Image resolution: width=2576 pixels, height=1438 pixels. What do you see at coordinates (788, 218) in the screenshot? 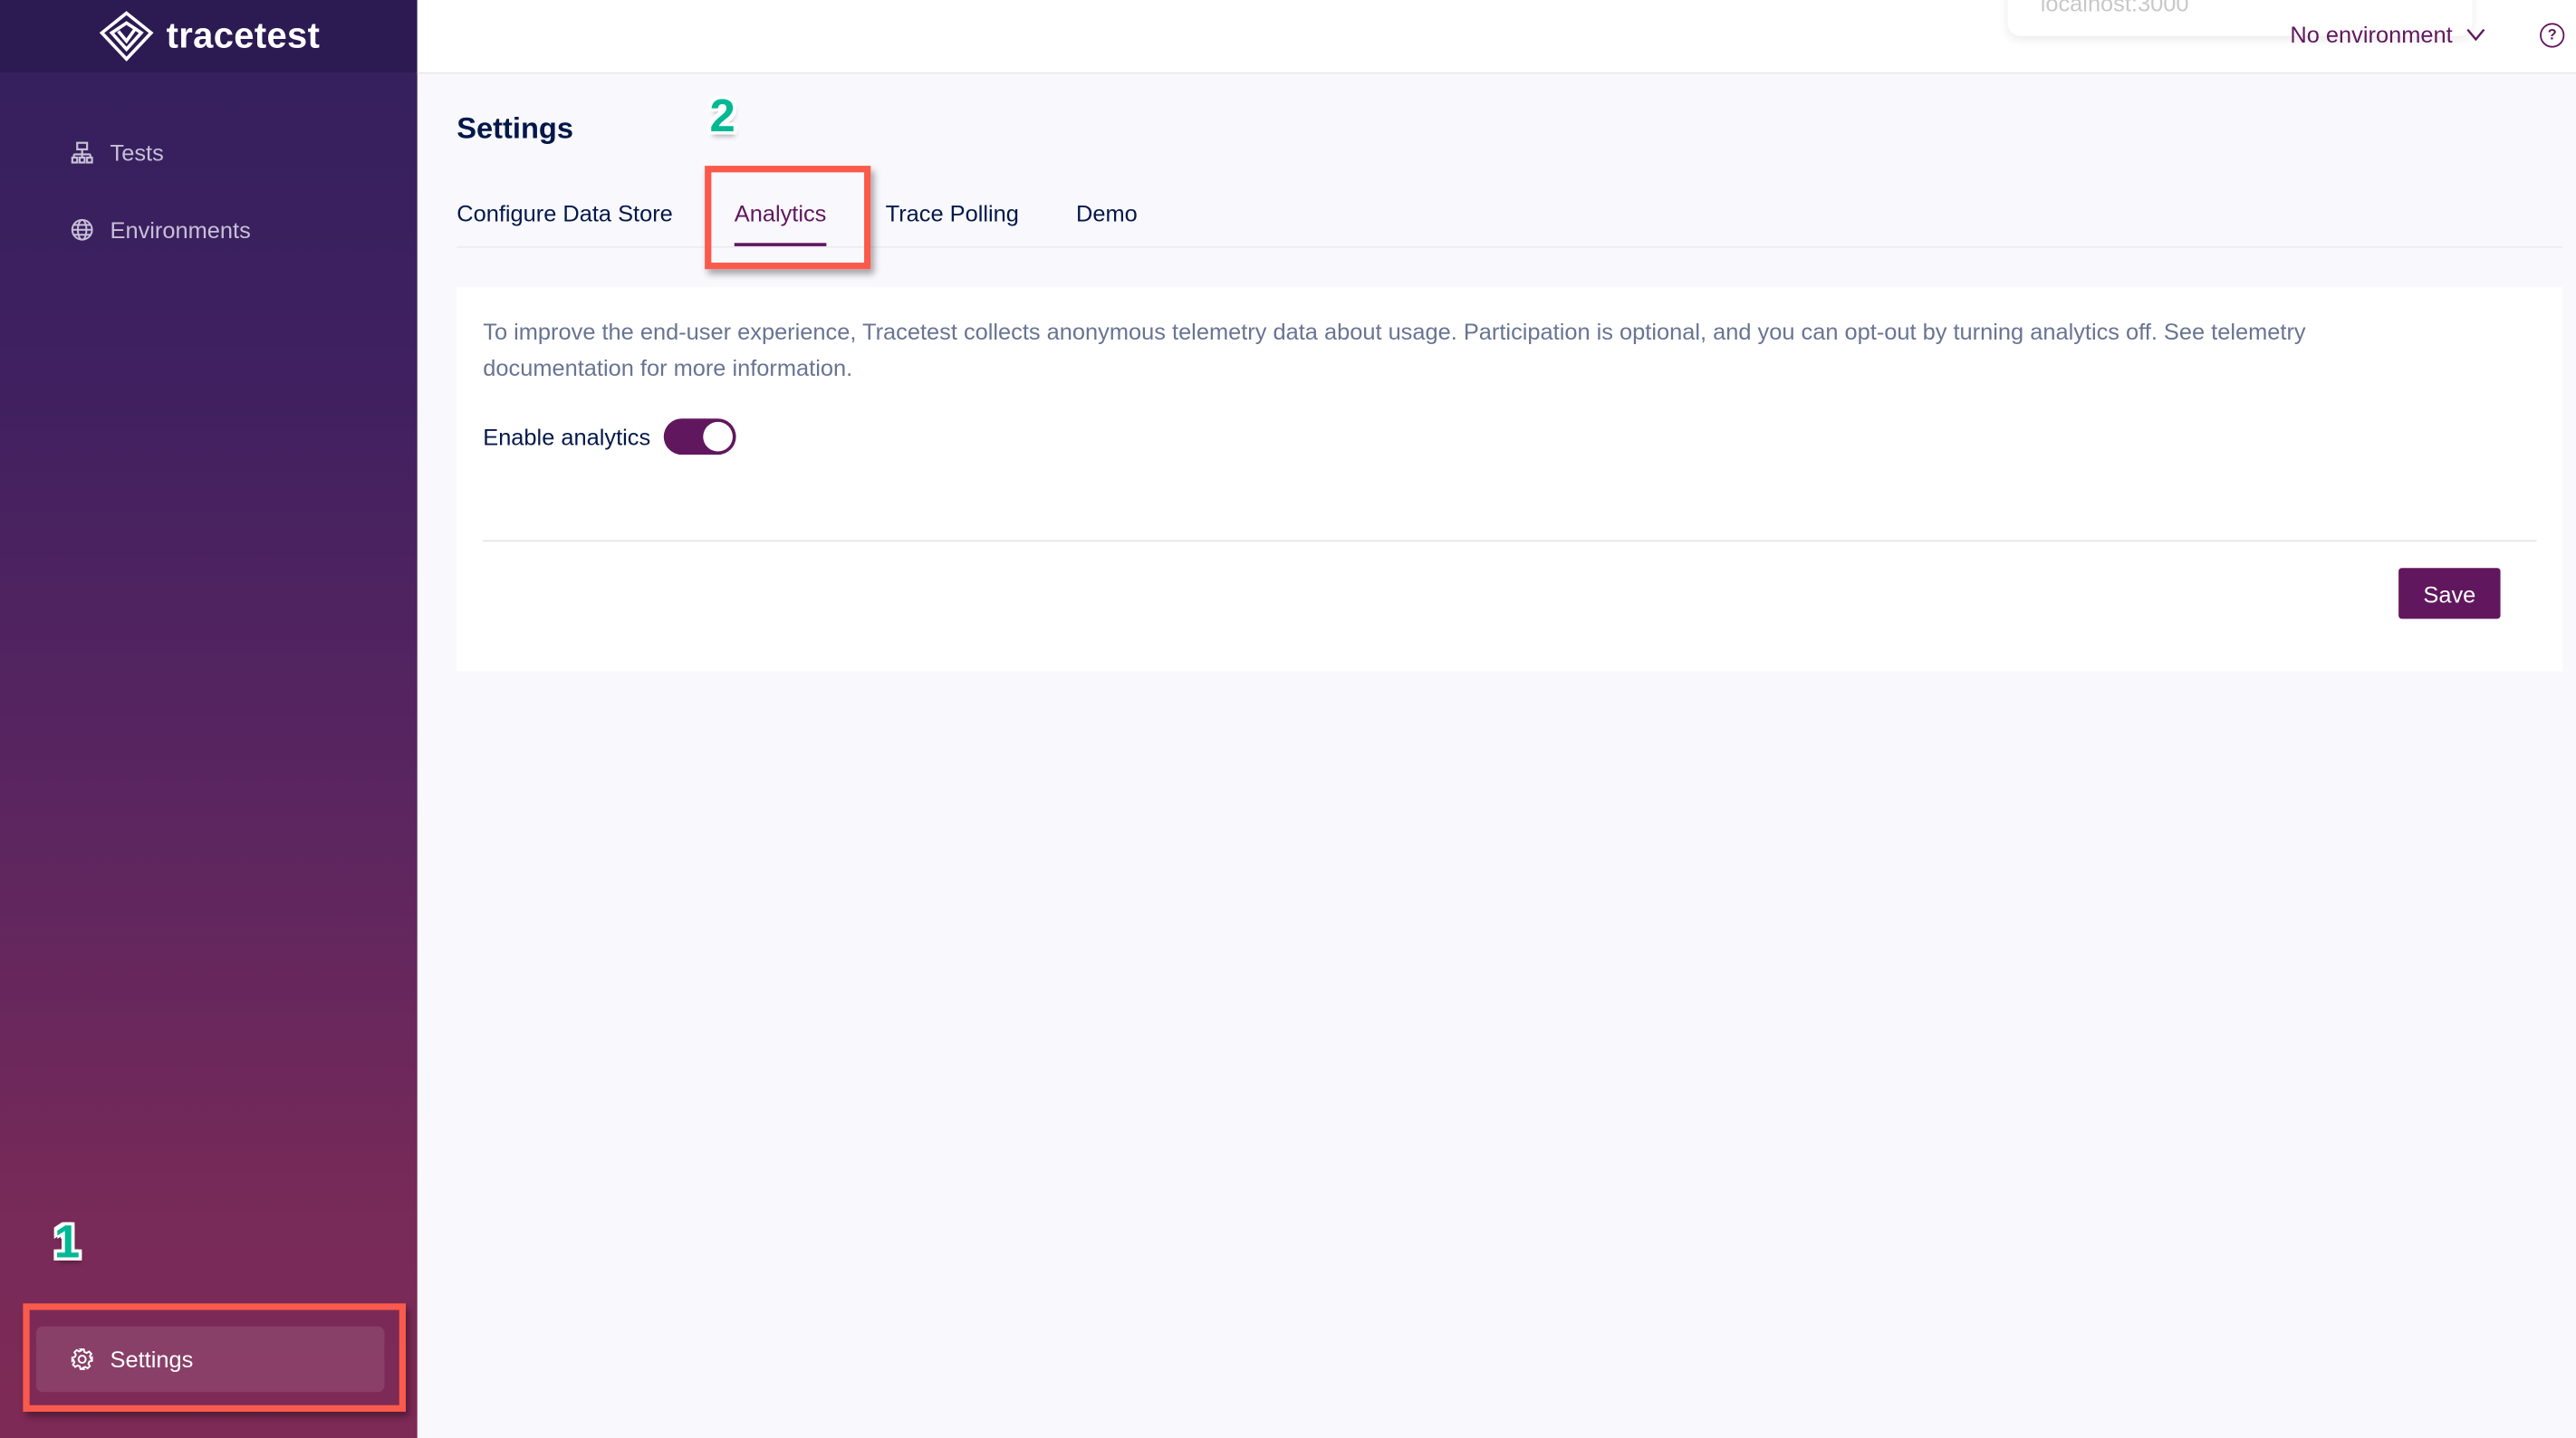
I see `annotation-box-analytics` at bounding box center [788, 218].